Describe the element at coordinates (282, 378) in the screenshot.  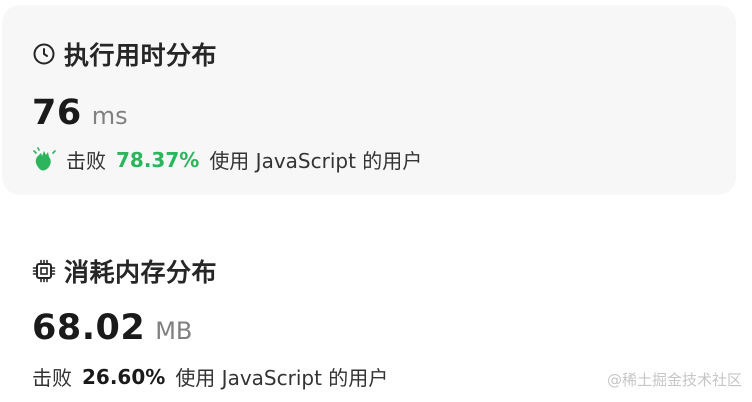
I see `memory-beats-suffix: 使用 JavaScript 的用户` at that location.